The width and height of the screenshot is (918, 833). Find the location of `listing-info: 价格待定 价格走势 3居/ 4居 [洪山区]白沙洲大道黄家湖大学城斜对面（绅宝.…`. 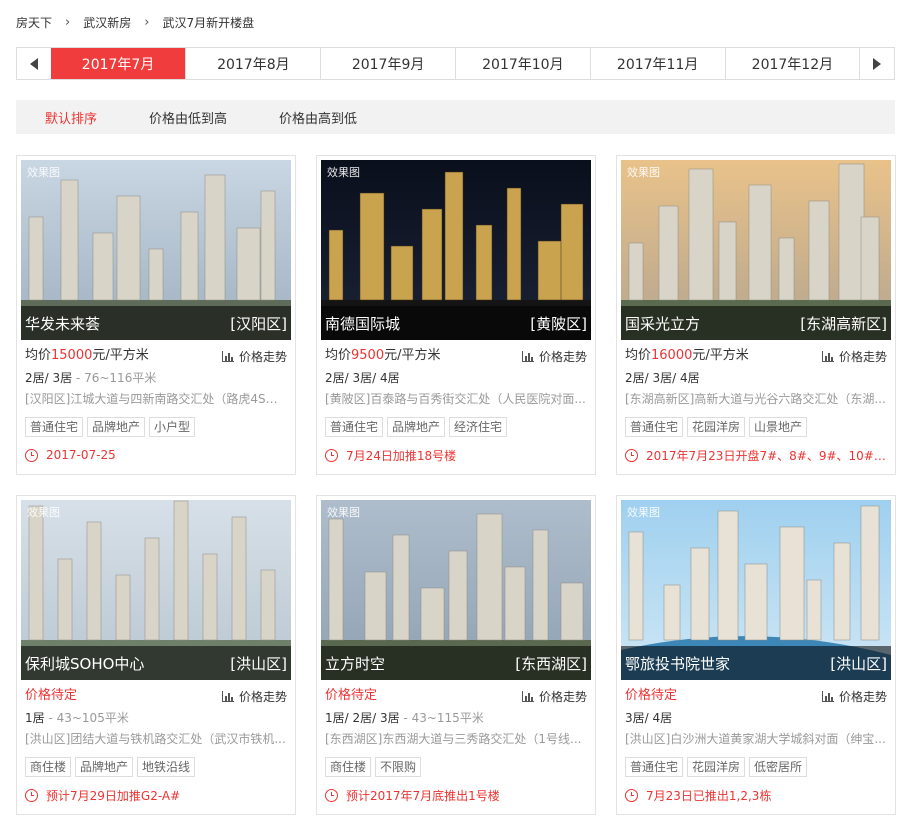

listing-info: 价格待定 价格走势 3居/ 4居 [洪山区]白沙洲大道黄家湖大学城斜对面（绅宝.… is located at coordinates (757, 745).